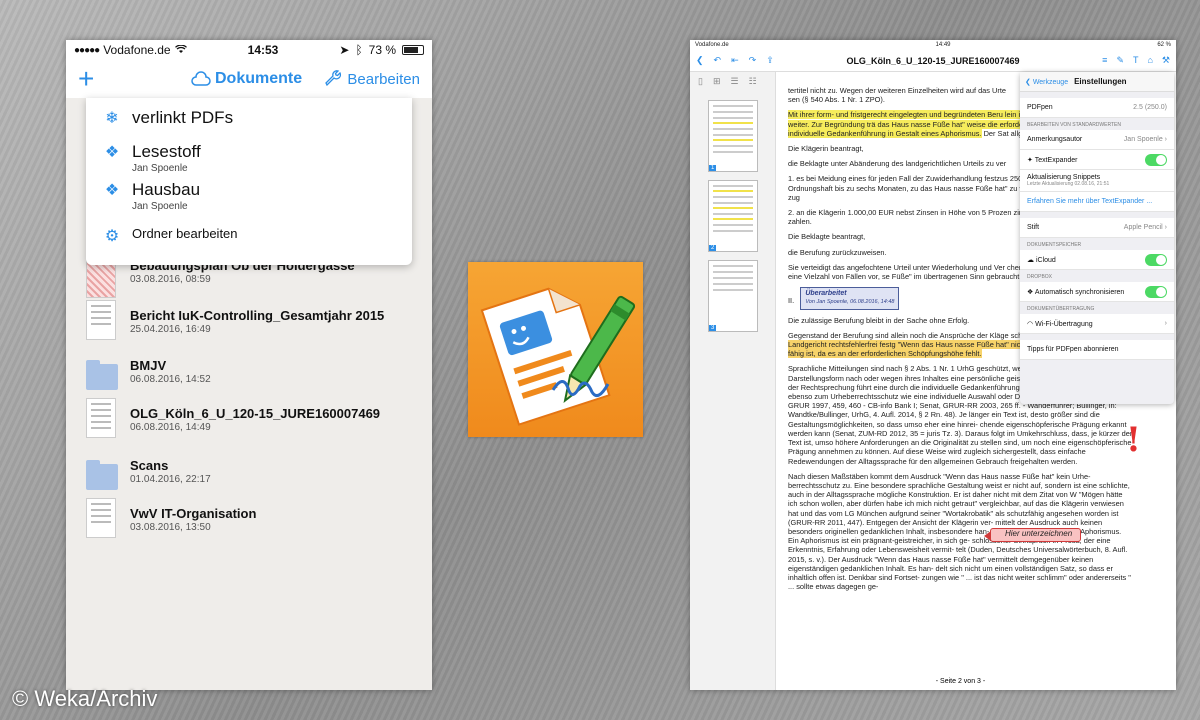  What do you see at coordinates (1104, 60) in the screenshot?
I see `markup-icon: ≡` at bounding box center [1104, 60].